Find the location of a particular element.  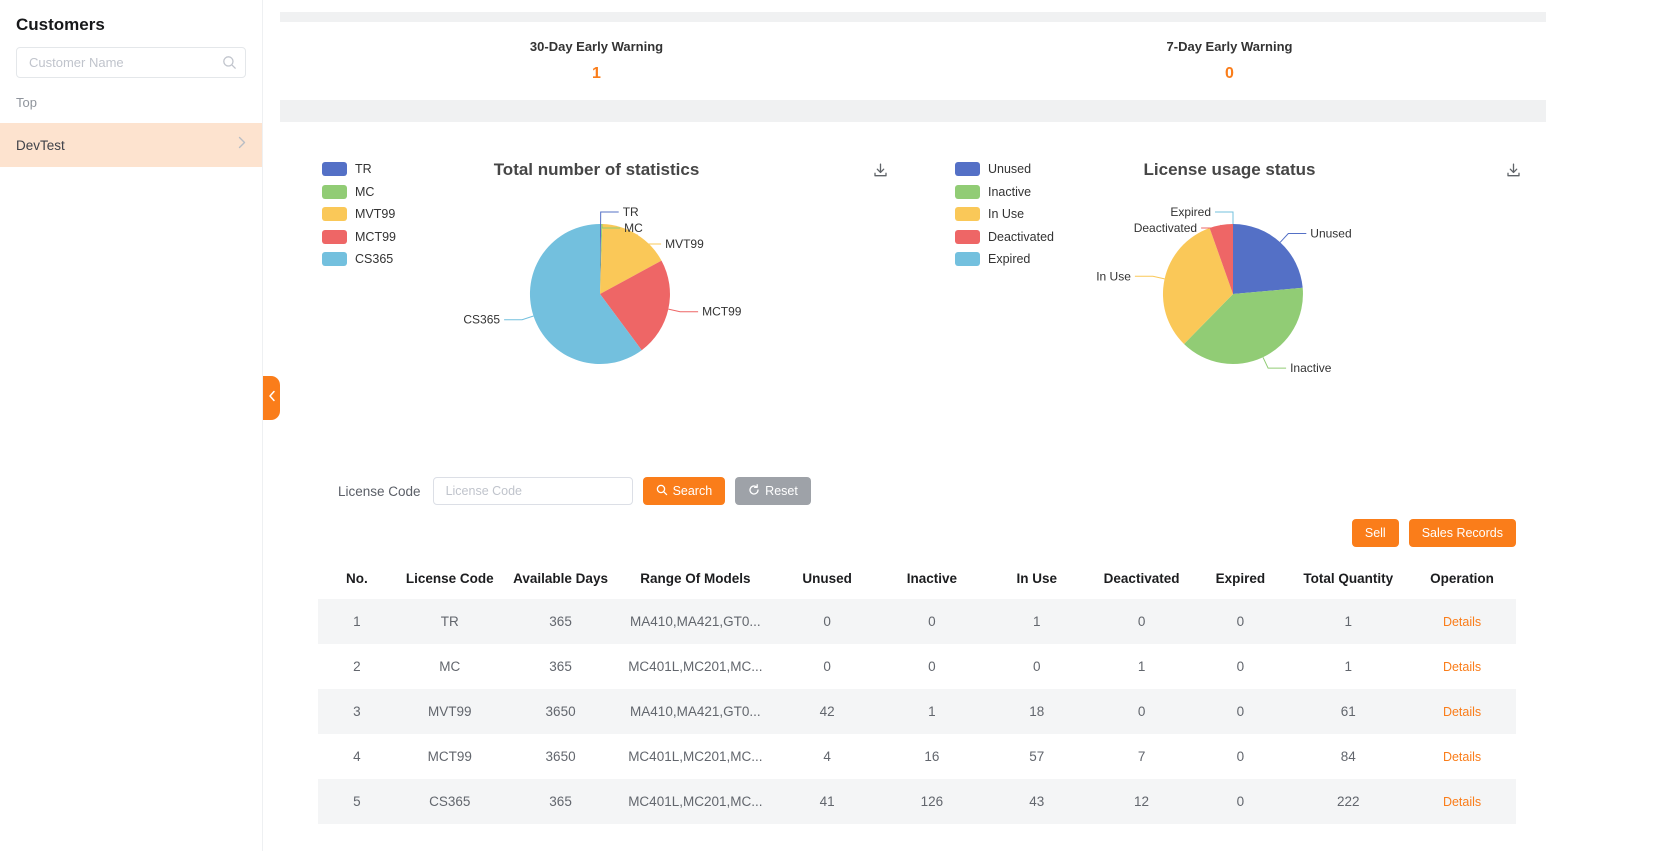

warning-7-day-value: 0 is located at coordinates (1229, 73).